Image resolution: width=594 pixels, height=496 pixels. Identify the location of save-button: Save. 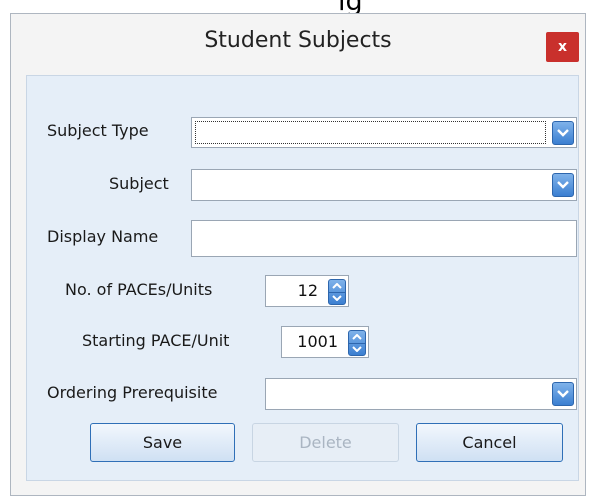
(162, 442).